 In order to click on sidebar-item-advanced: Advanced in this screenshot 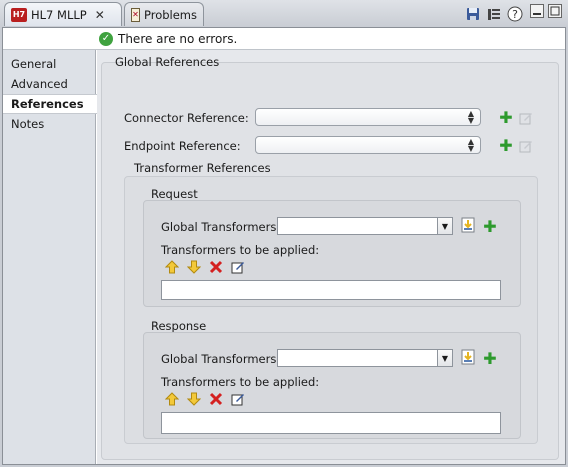, I will do `click(49, 84)`.